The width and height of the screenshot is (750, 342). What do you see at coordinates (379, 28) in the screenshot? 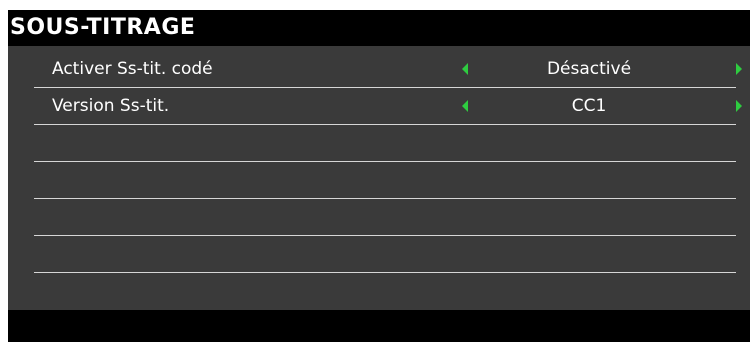
I see `title-bar: SOUS-TITRAGE` at bounding box center [379, 28].